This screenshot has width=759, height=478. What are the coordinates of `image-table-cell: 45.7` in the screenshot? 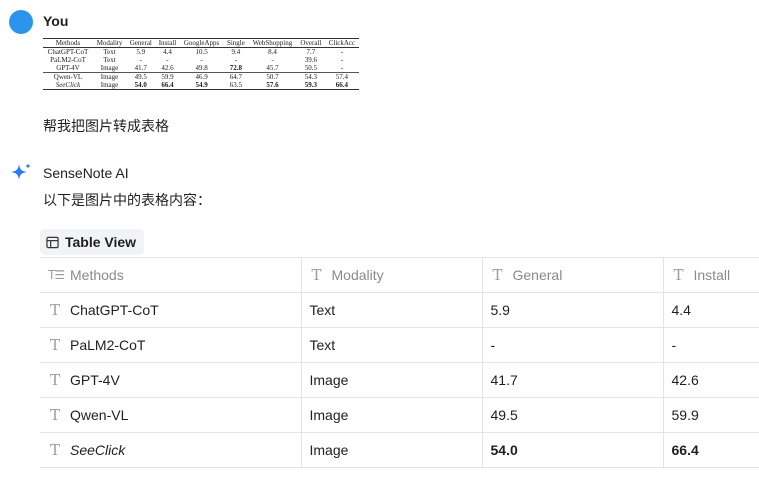 It's located at (272, 68).